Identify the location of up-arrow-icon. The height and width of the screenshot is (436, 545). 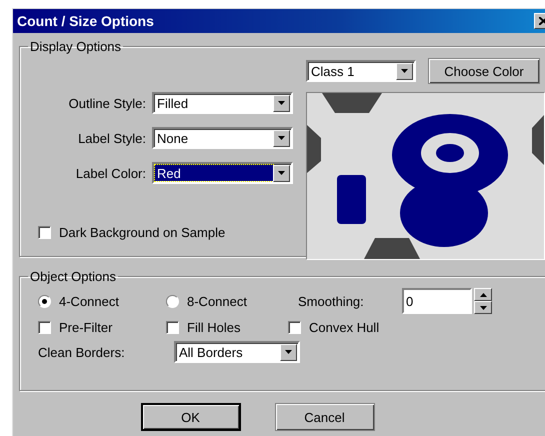
(483, 294).